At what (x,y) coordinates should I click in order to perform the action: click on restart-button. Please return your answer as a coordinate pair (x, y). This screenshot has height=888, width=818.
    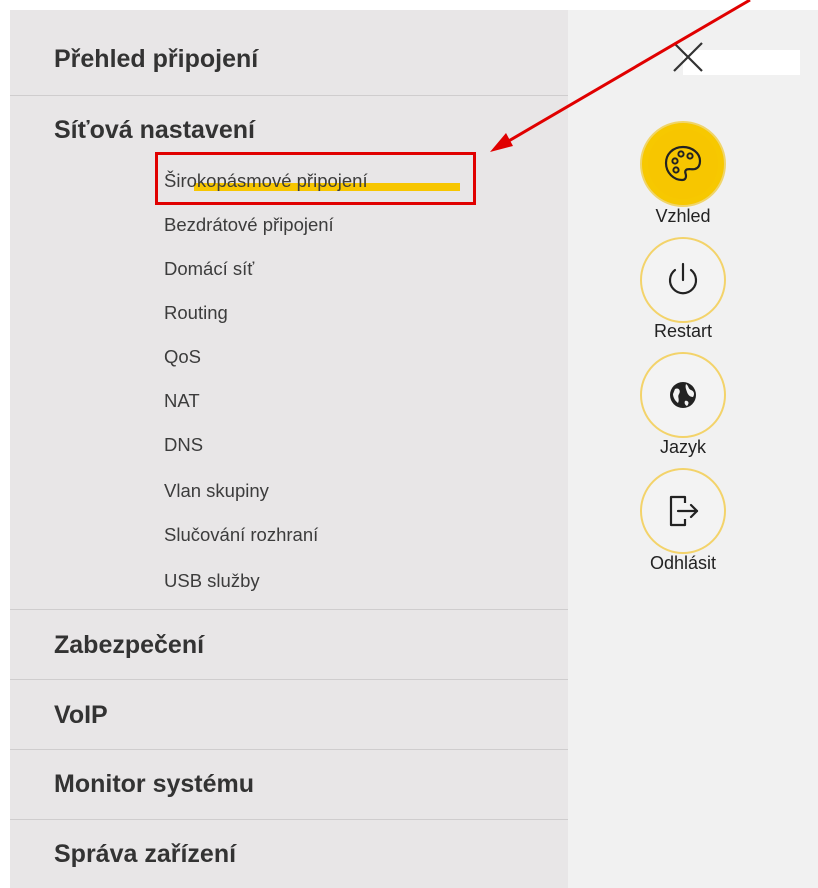
    Looking at the image, I should click on (683, 280).